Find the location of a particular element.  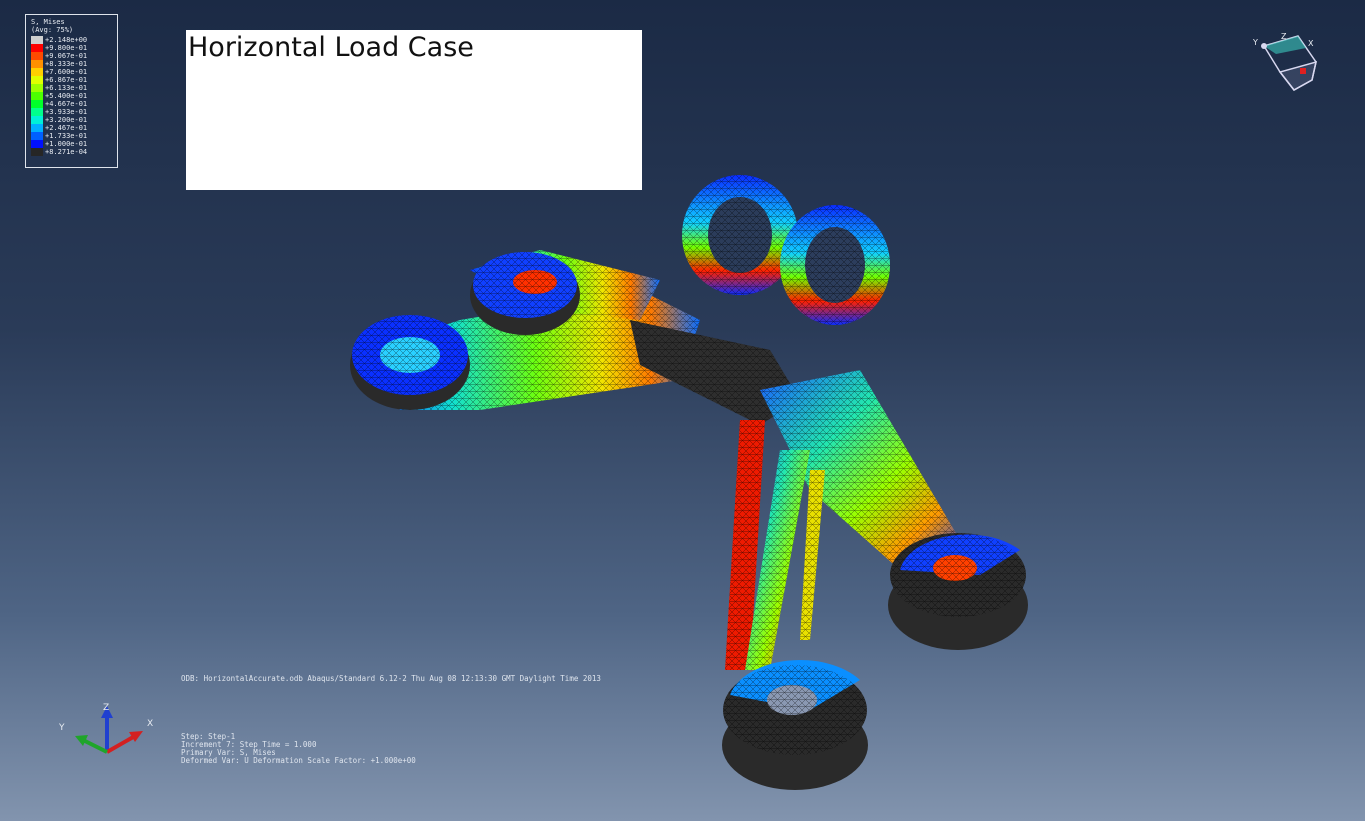

legend-entry: +4.667e-01 is located at coordinates (71, 104).